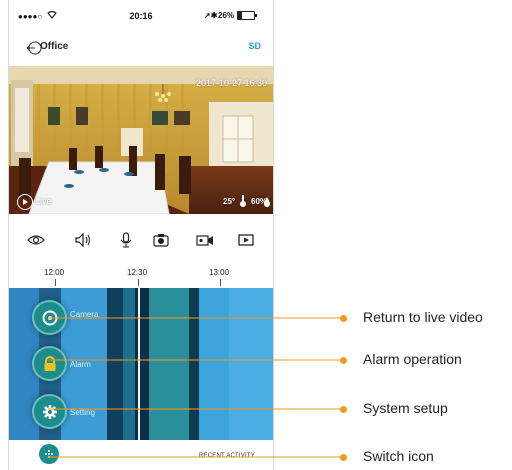 The height and width of the screenshot is (470, 512). Describe the element at coordinates (405, 408) in the screenshot. I see `callout-setup: System setup` at that location.